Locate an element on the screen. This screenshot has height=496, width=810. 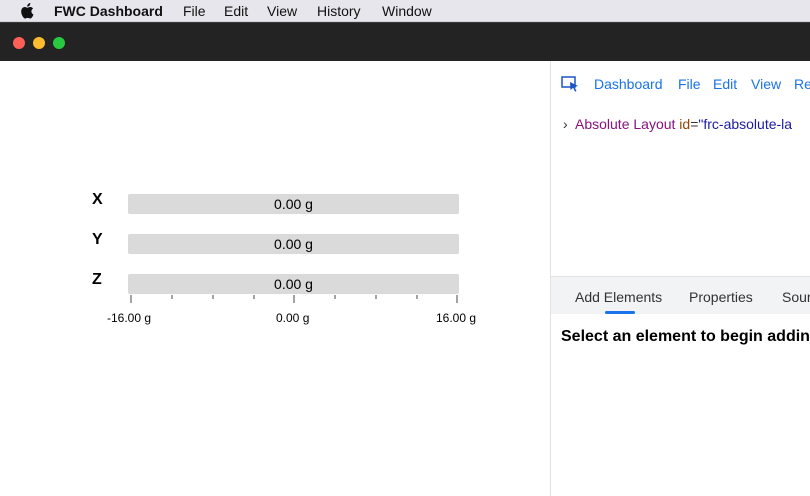
menu-window: Window is located at coordinates (407, 11).